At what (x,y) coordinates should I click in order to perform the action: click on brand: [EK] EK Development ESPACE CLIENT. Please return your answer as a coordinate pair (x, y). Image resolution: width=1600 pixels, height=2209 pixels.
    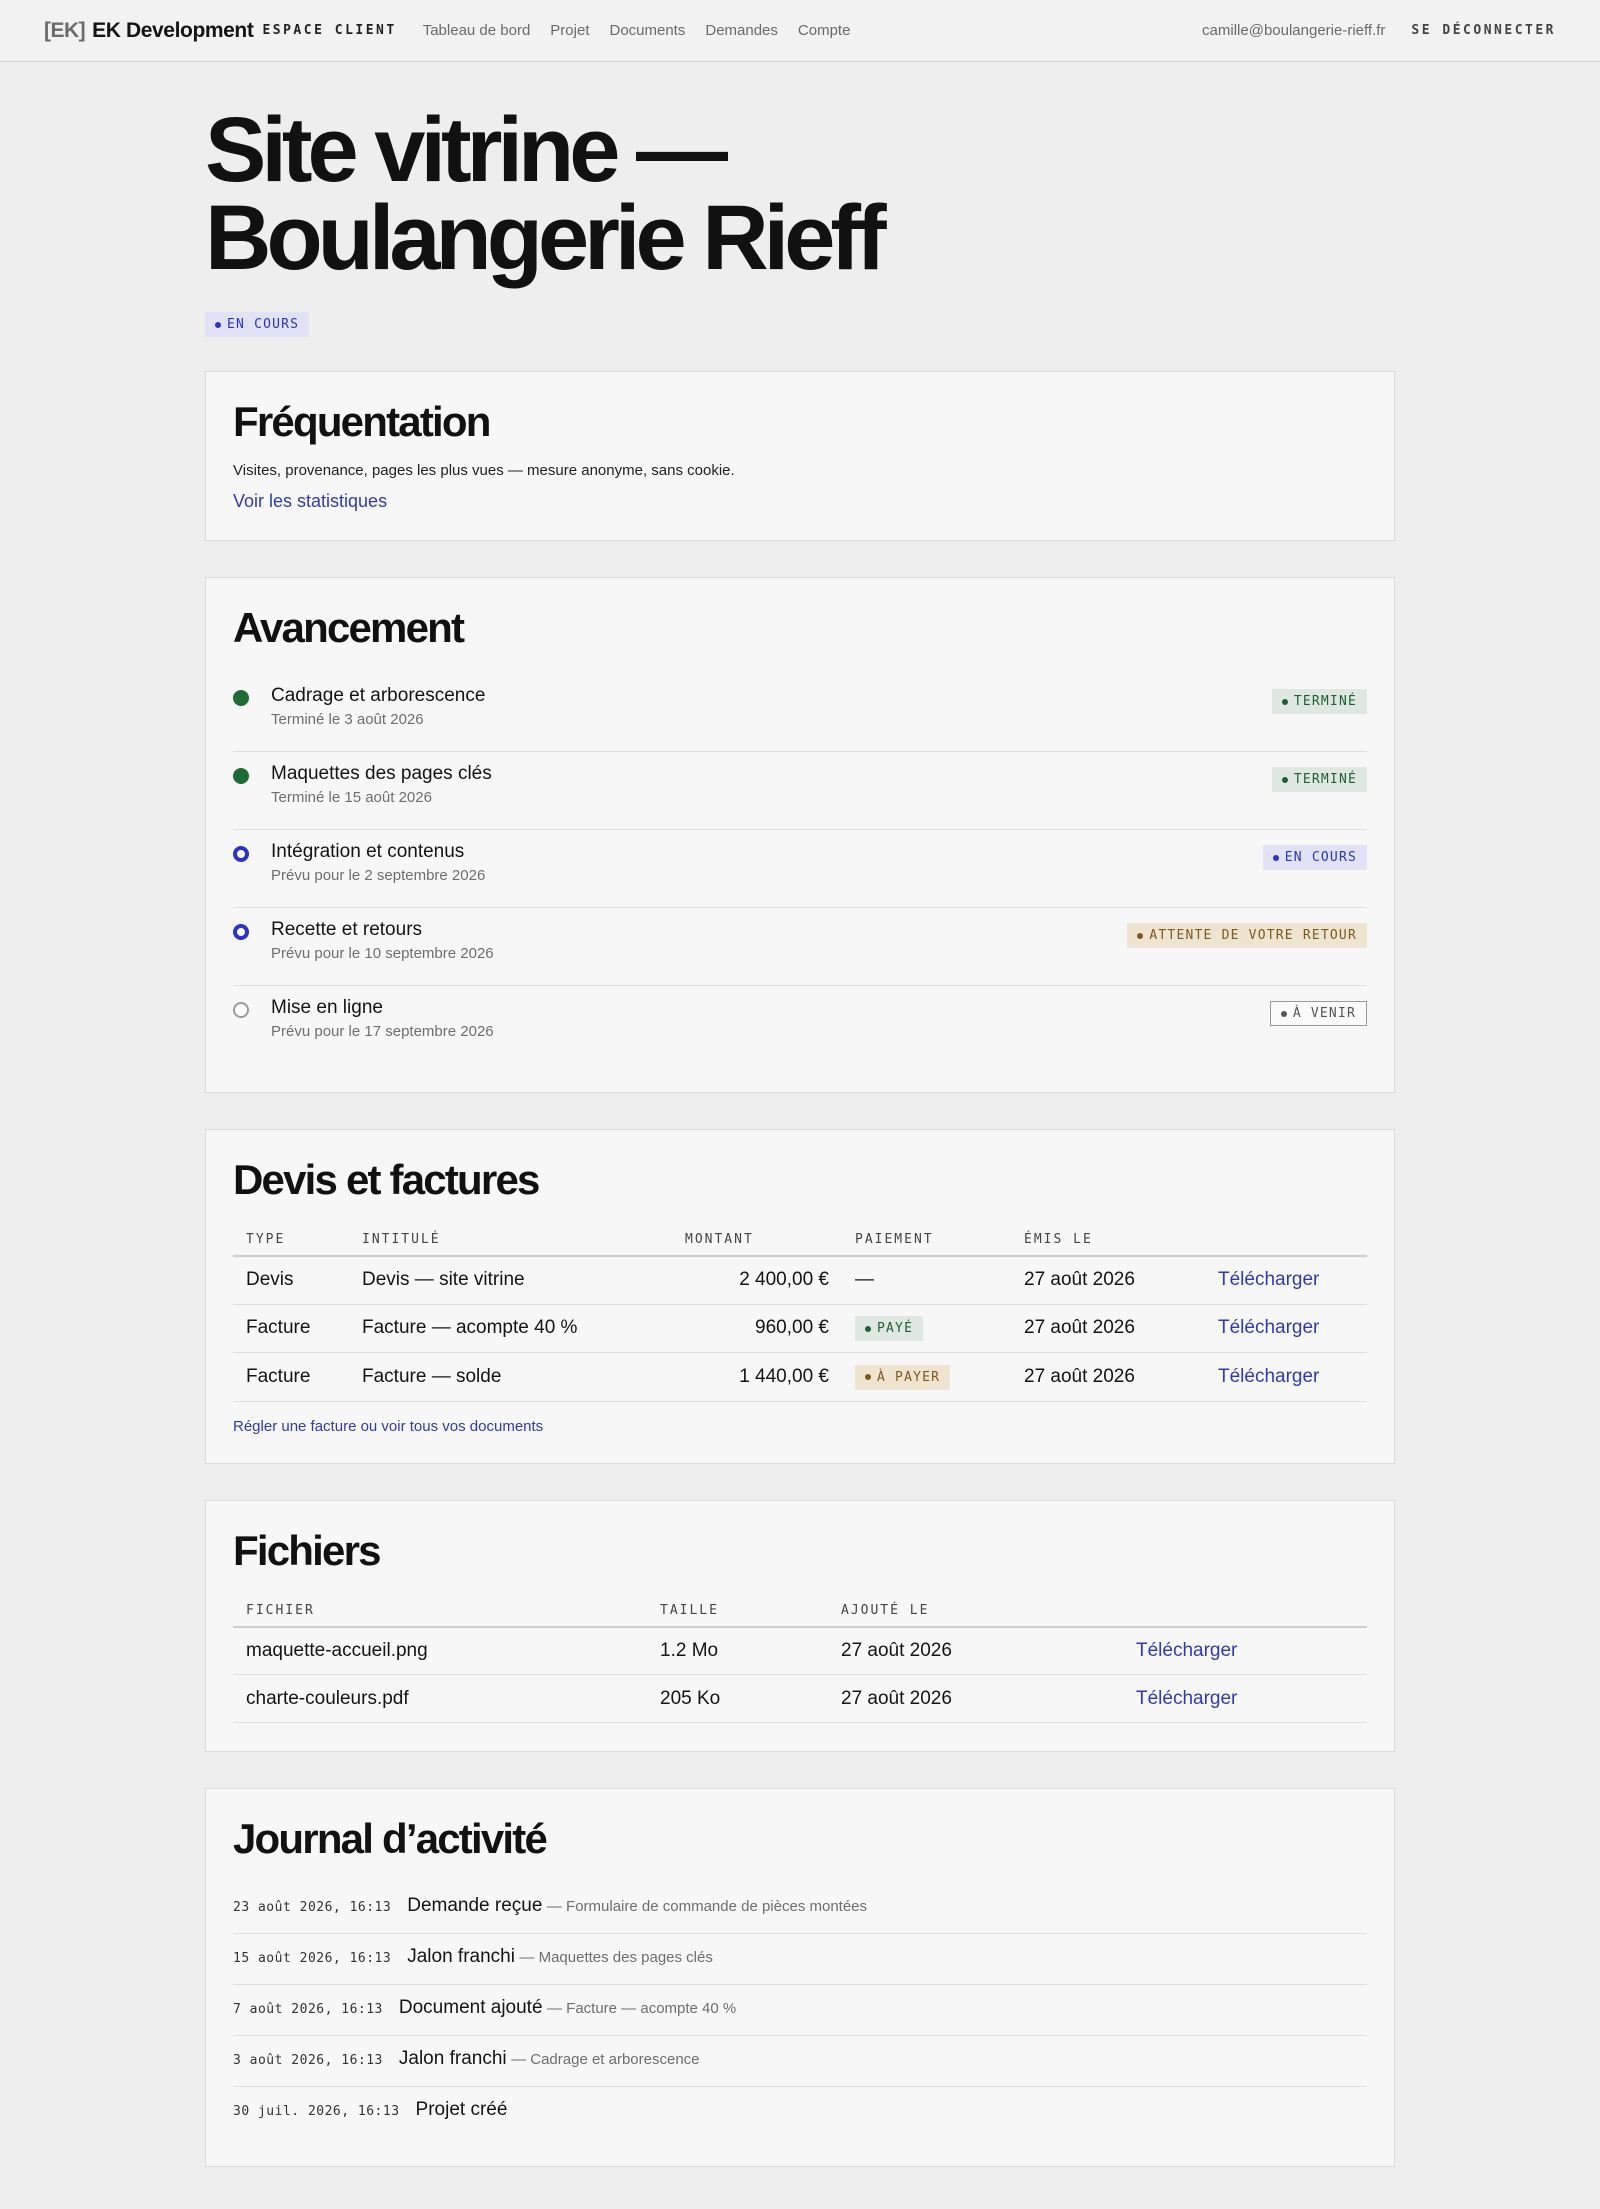
    Looking at the image, I should click on (220, 31).